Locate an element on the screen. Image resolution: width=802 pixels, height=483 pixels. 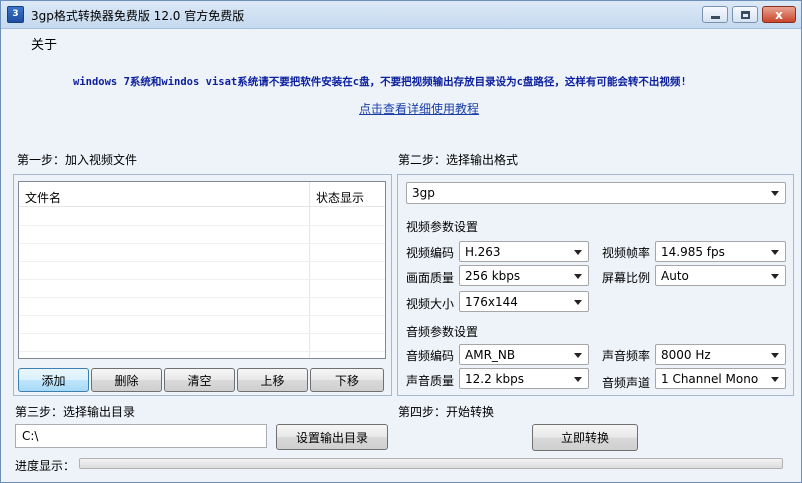
column-filename: 文件名 is located at coordinates (43, 197).